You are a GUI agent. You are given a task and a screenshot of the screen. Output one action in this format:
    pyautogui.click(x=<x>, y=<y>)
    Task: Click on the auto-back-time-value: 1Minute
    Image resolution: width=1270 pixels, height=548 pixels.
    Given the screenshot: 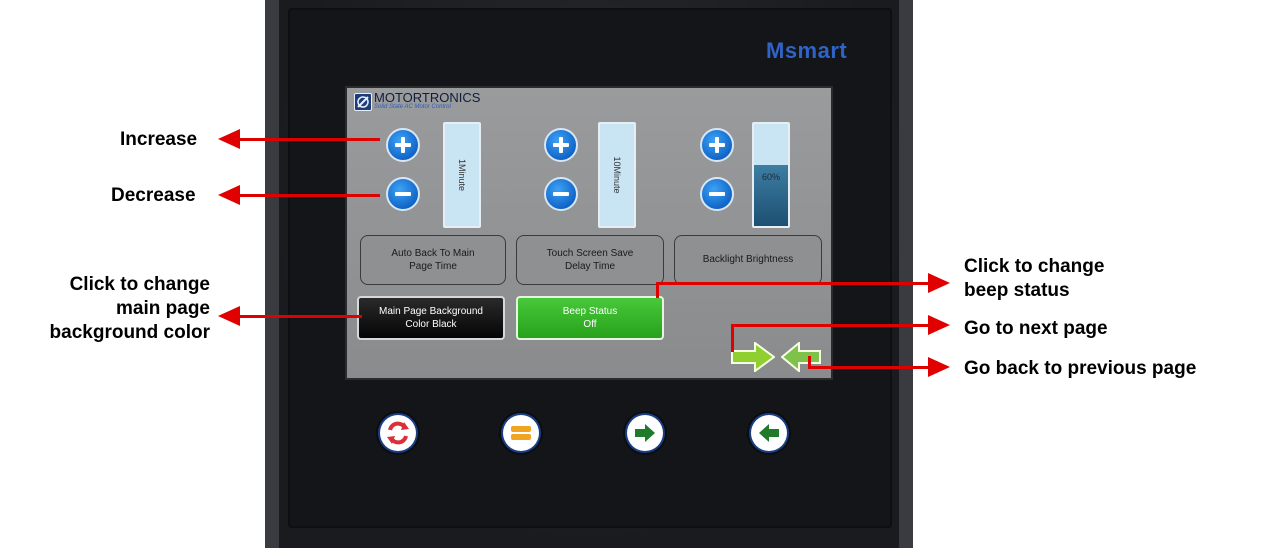 What is the action you would take?
    pyautogui.click(x=462, y=175)
    